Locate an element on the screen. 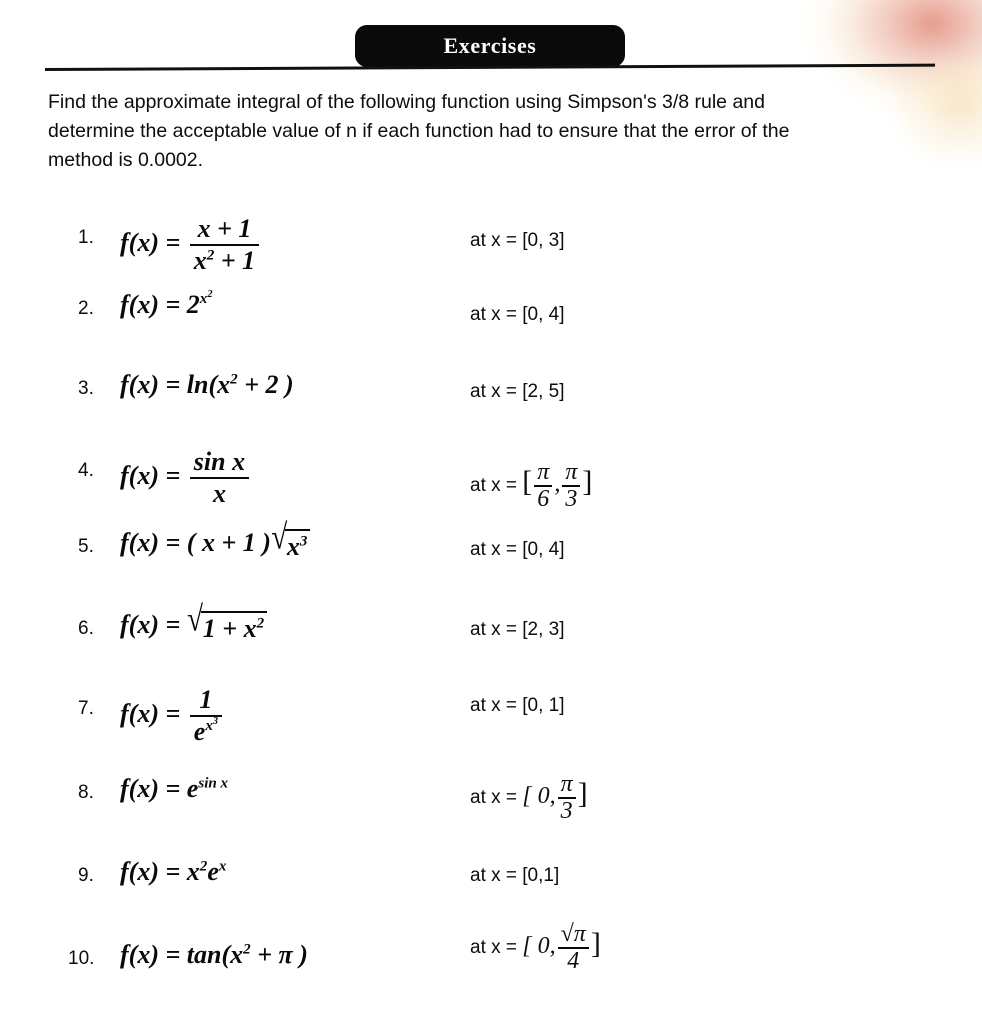  argument-tail-3: + 2 ) is located at coordinates (269, 384).